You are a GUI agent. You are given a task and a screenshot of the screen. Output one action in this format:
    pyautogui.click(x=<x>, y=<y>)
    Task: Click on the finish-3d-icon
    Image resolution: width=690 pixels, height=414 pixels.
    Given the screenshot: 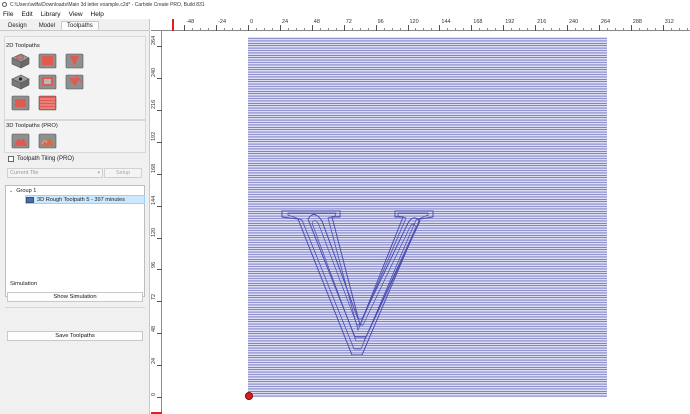 What is the action you would take?
    pyautogui.click(x=47, y=141)
    